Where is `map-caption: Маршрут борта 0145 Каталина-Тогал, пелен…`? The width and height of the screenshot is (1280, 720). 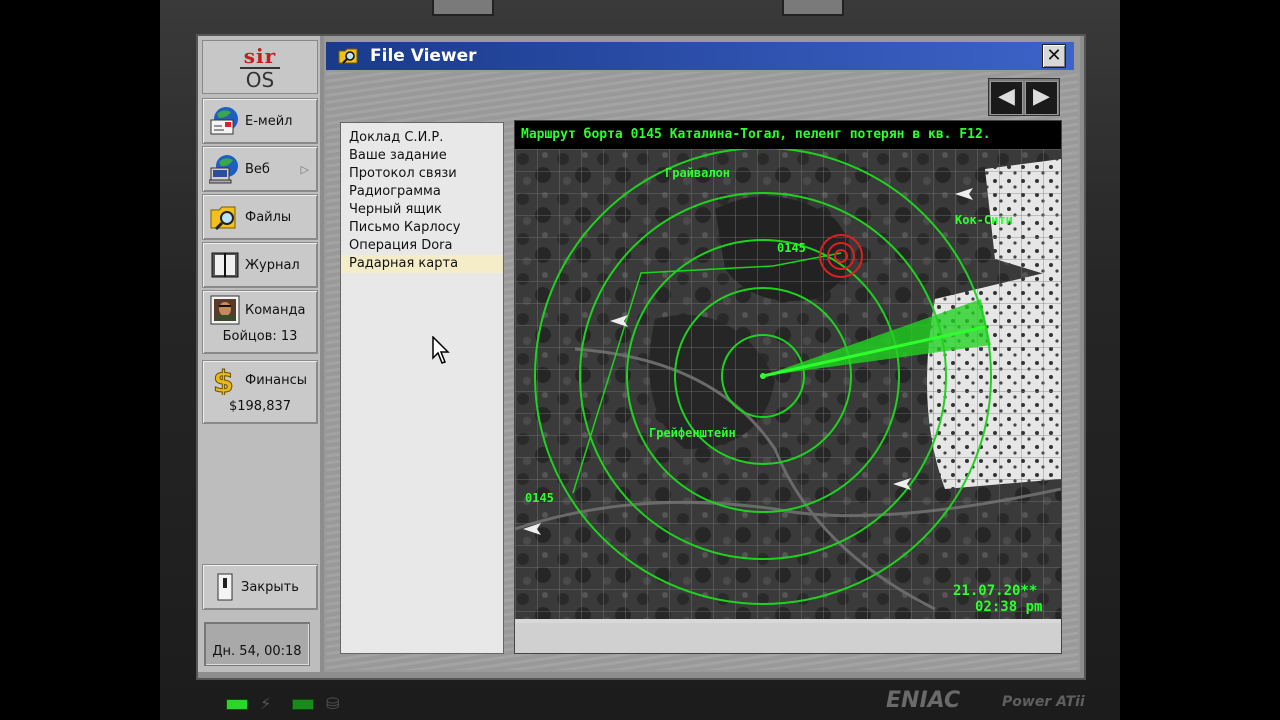 map-caption: Маршрут борта 0145 Каталина-Тогал, пелен… is located at coordinates (788, 135).